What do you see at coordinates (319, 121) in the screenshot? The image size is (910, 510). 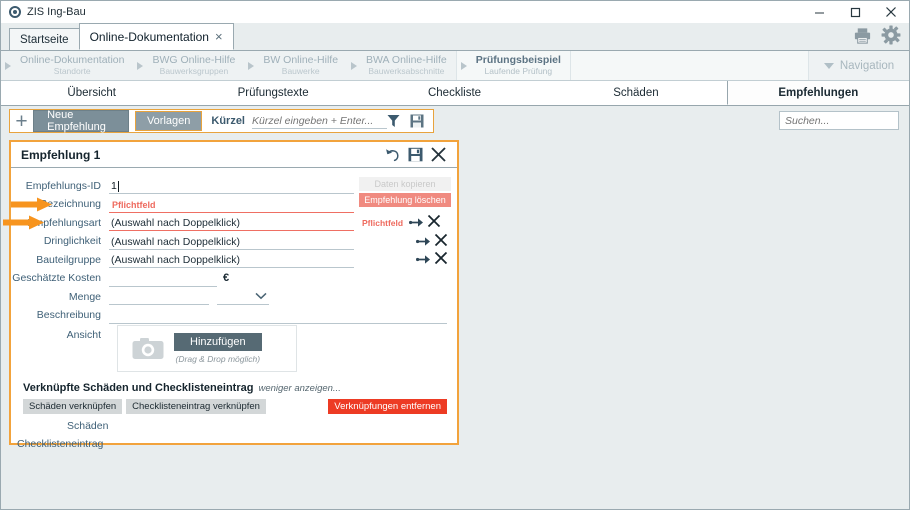 I see `kuerzel-input` at bounding box center [319, 121].